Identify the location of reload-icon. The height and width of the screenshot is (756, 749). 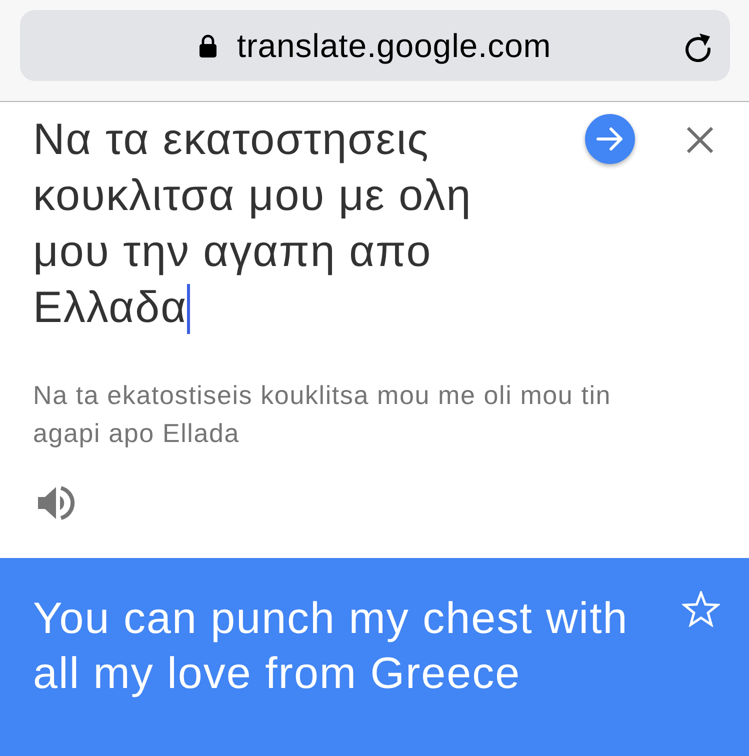
(698, 47).